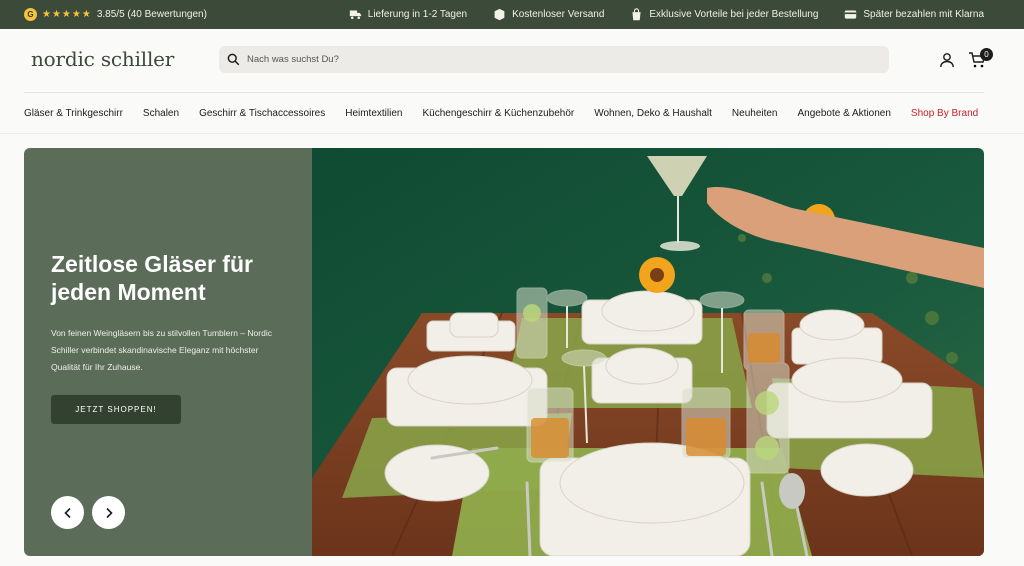 The width and height of the screenshot is (1024, 566). Describe the element at coordinates (851, 14) in the screenshot. I see `card-icon` at that location.